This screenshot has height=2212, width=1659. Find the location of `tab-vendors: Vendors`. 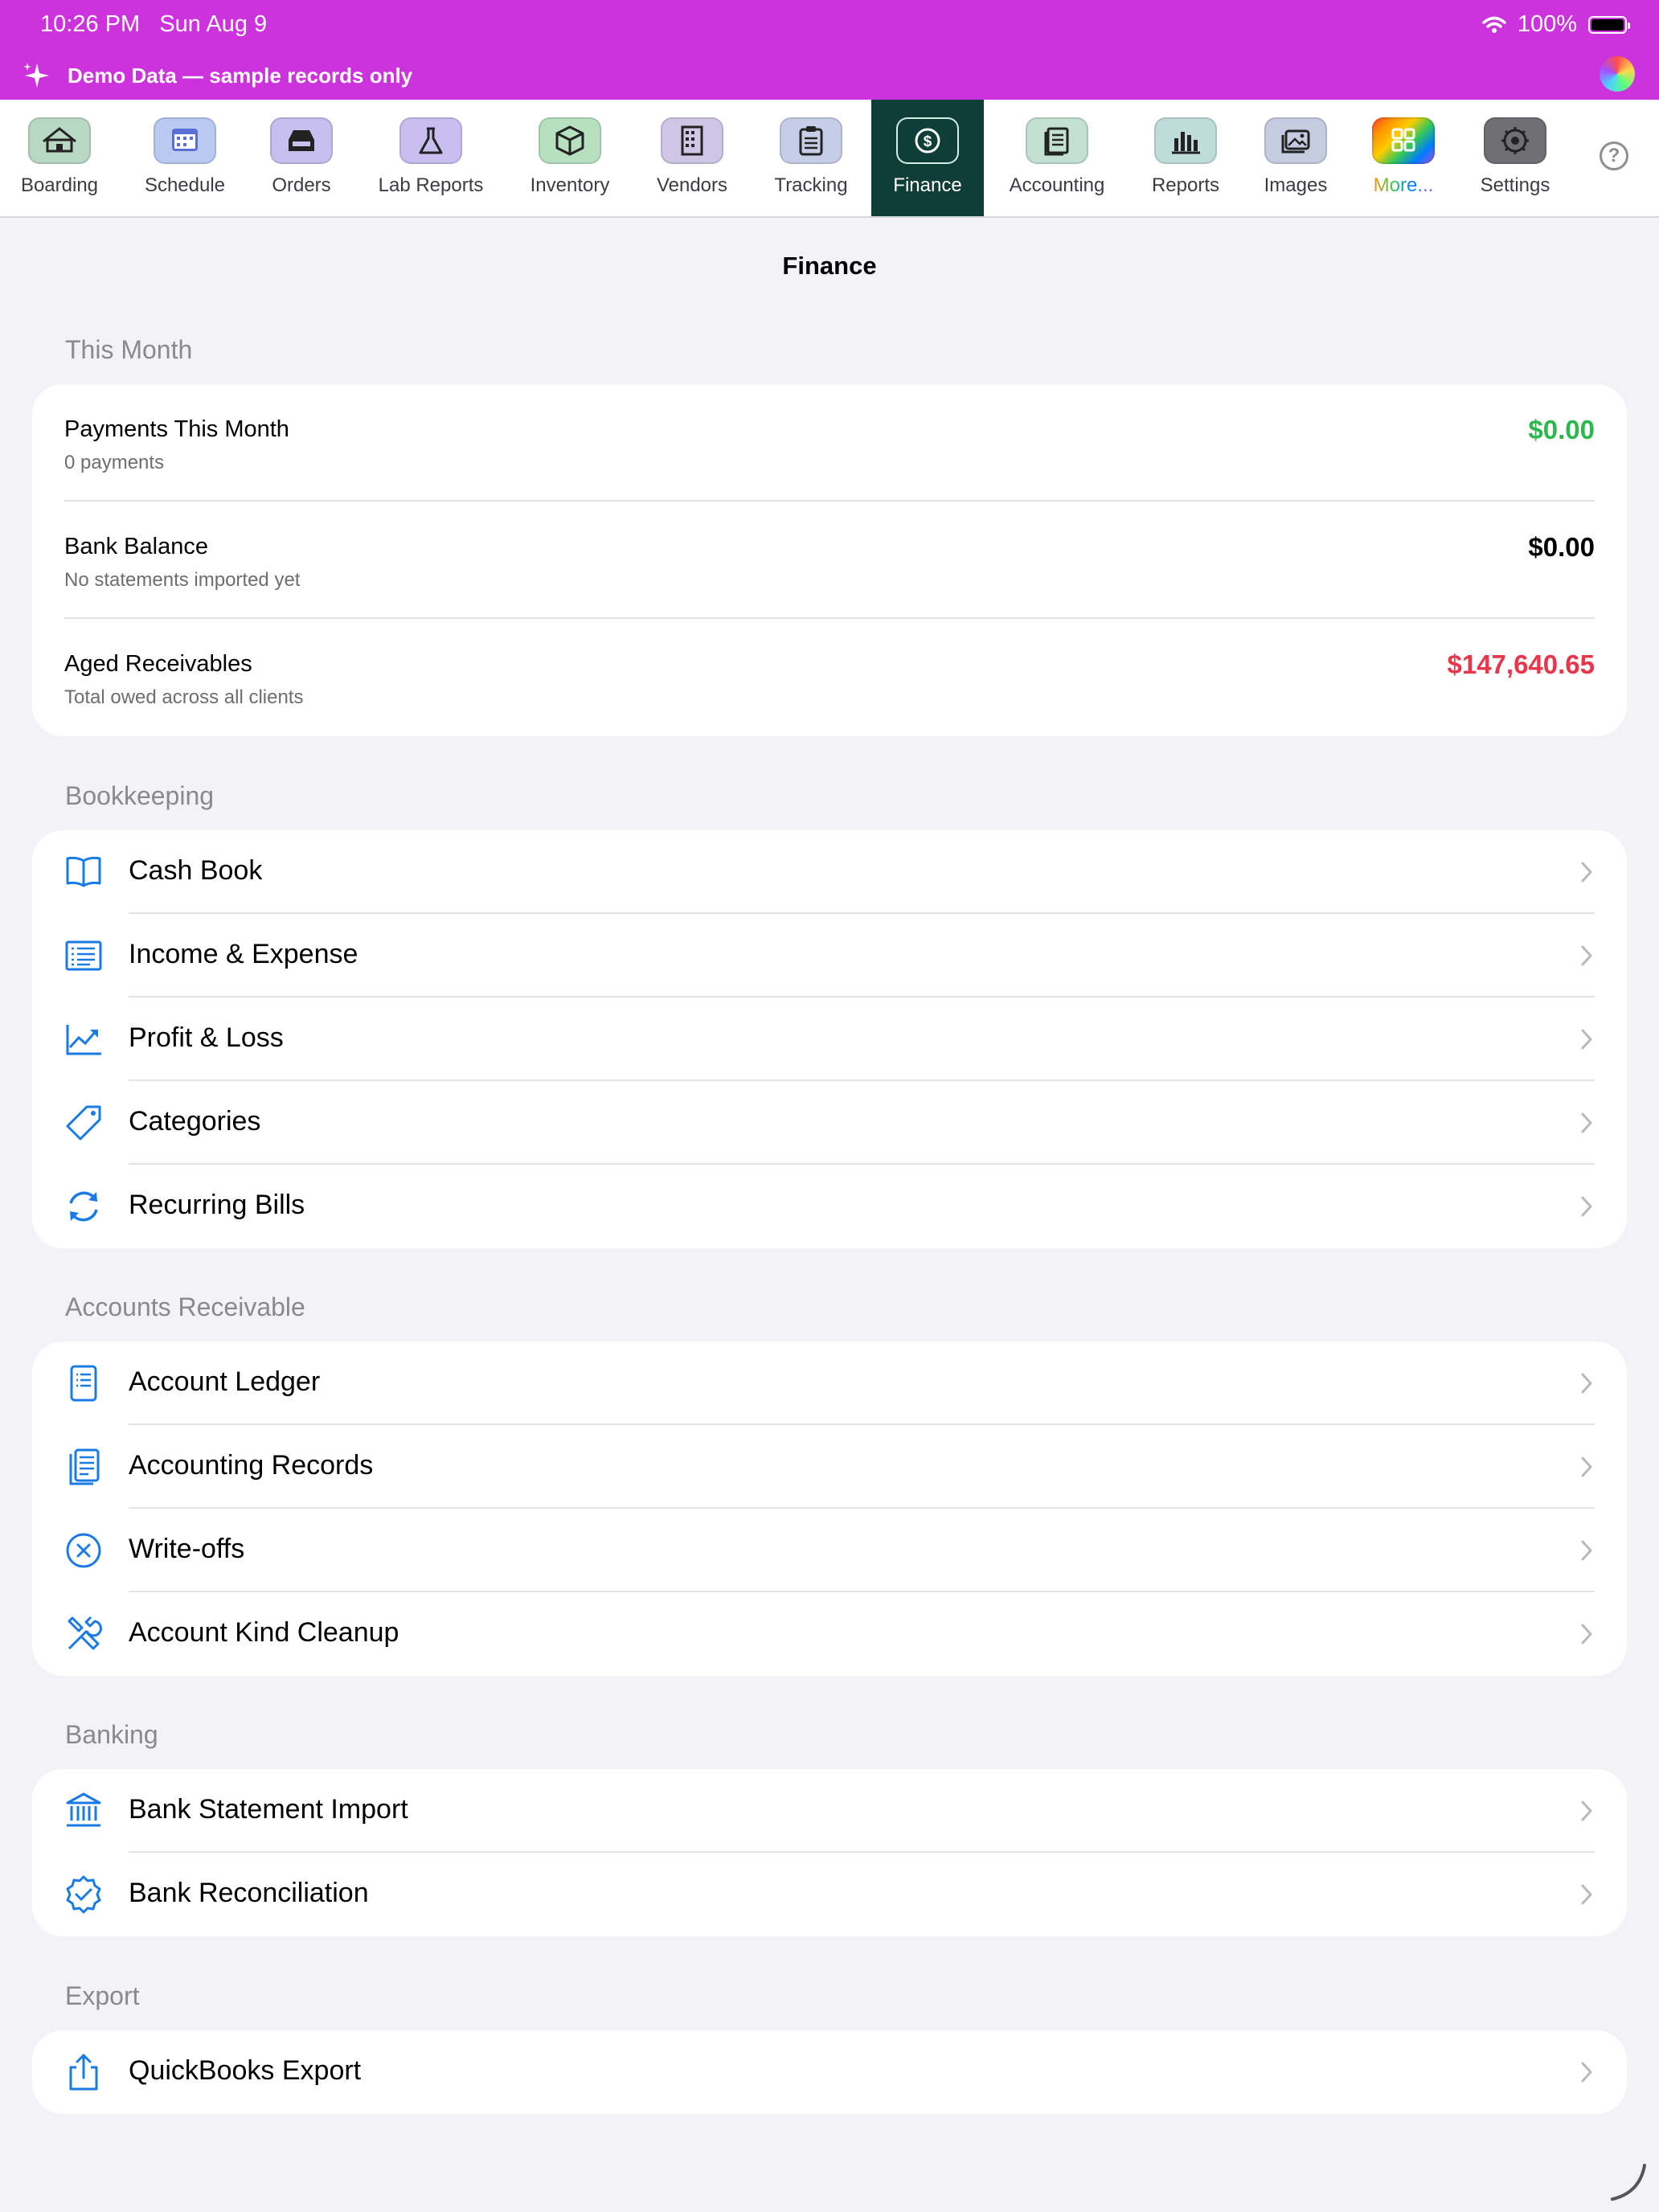

tab-vendors: Vendors is located at coordinates (692, 158).